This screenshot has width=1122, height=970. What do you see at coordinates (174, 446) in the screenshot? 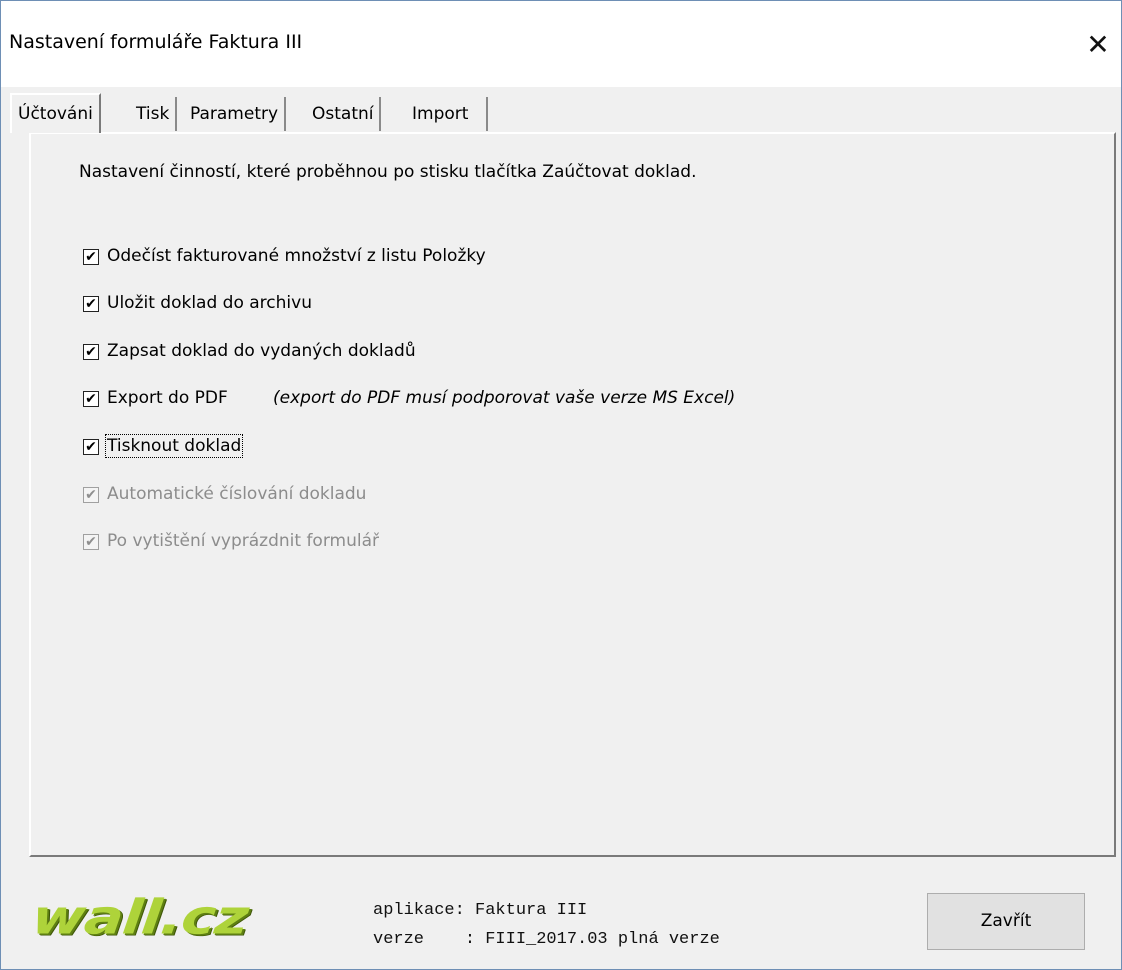
I see `option-label: Tisknout doklad` at bounding box center [174, 446].